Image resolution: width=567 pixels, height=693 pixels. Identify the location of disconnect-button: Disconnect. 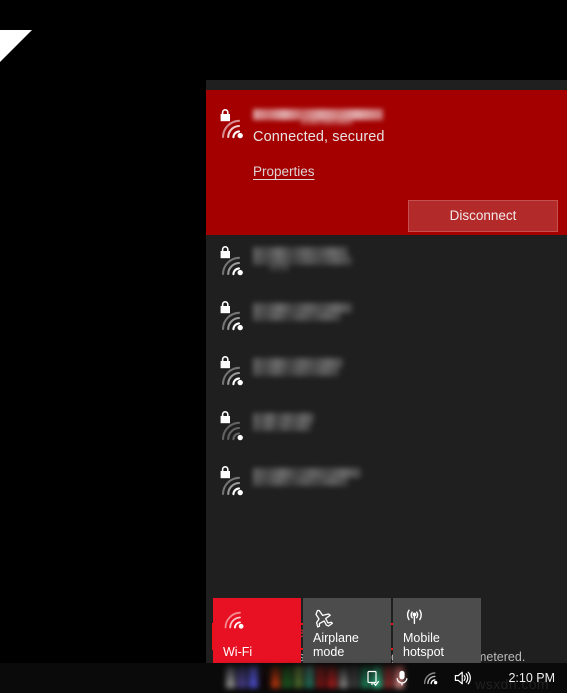
(483, 216).